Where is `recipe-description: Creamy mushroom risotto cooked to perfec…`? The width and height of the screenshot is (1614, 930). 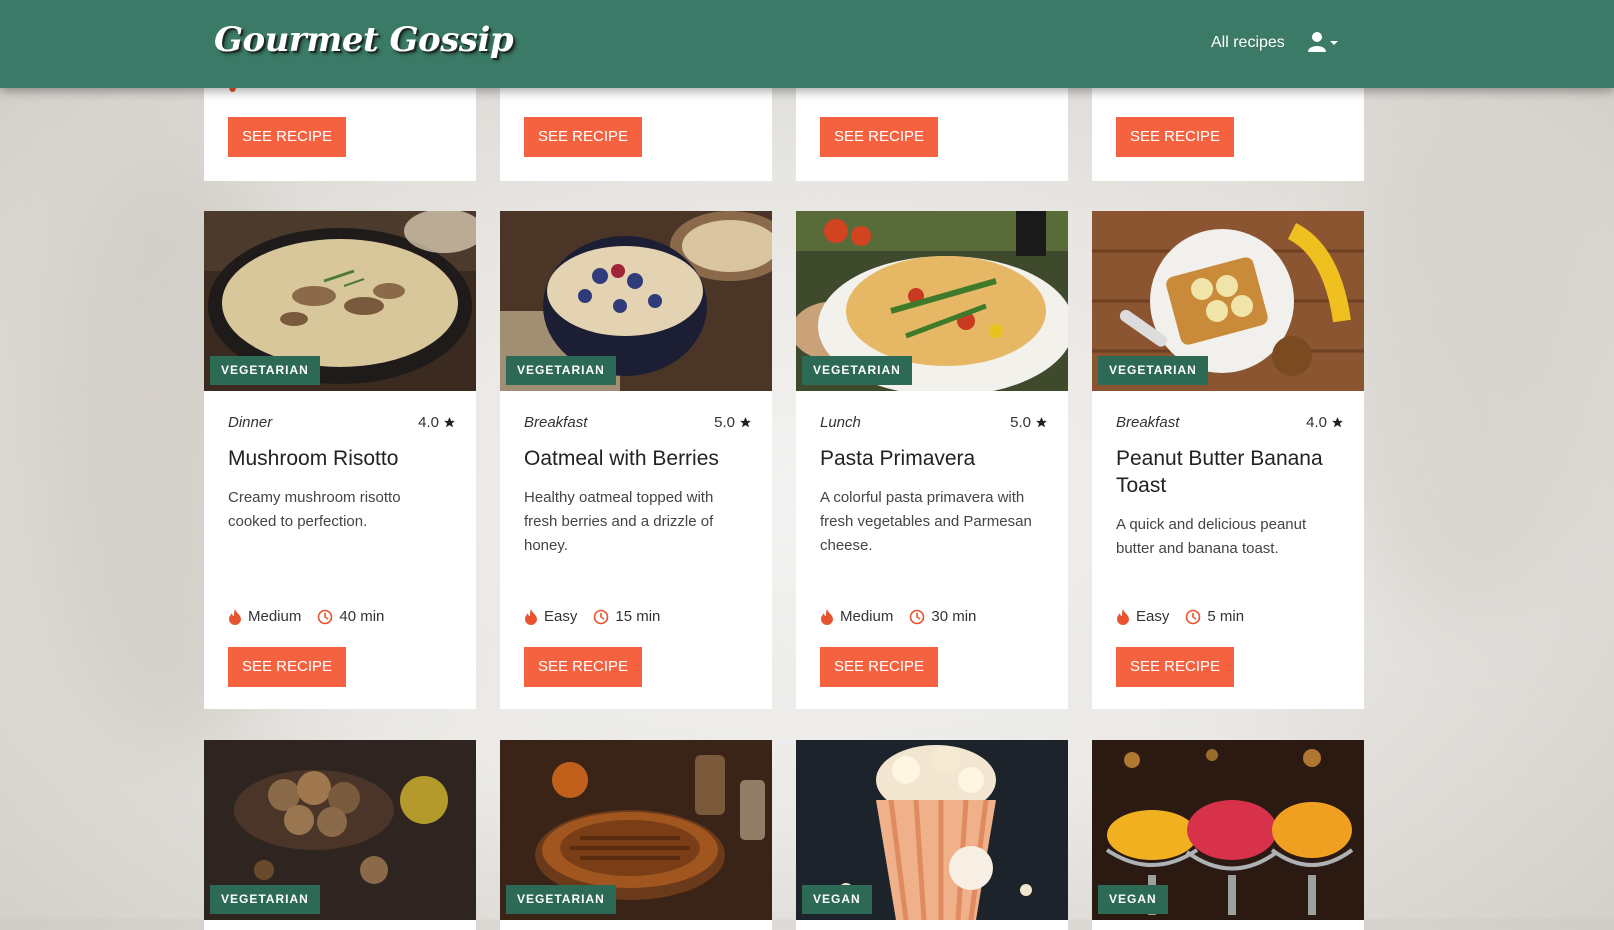 recipe-description: Creamy mushroom risotto cooked to perfec… is located at coordinates (314, 509).